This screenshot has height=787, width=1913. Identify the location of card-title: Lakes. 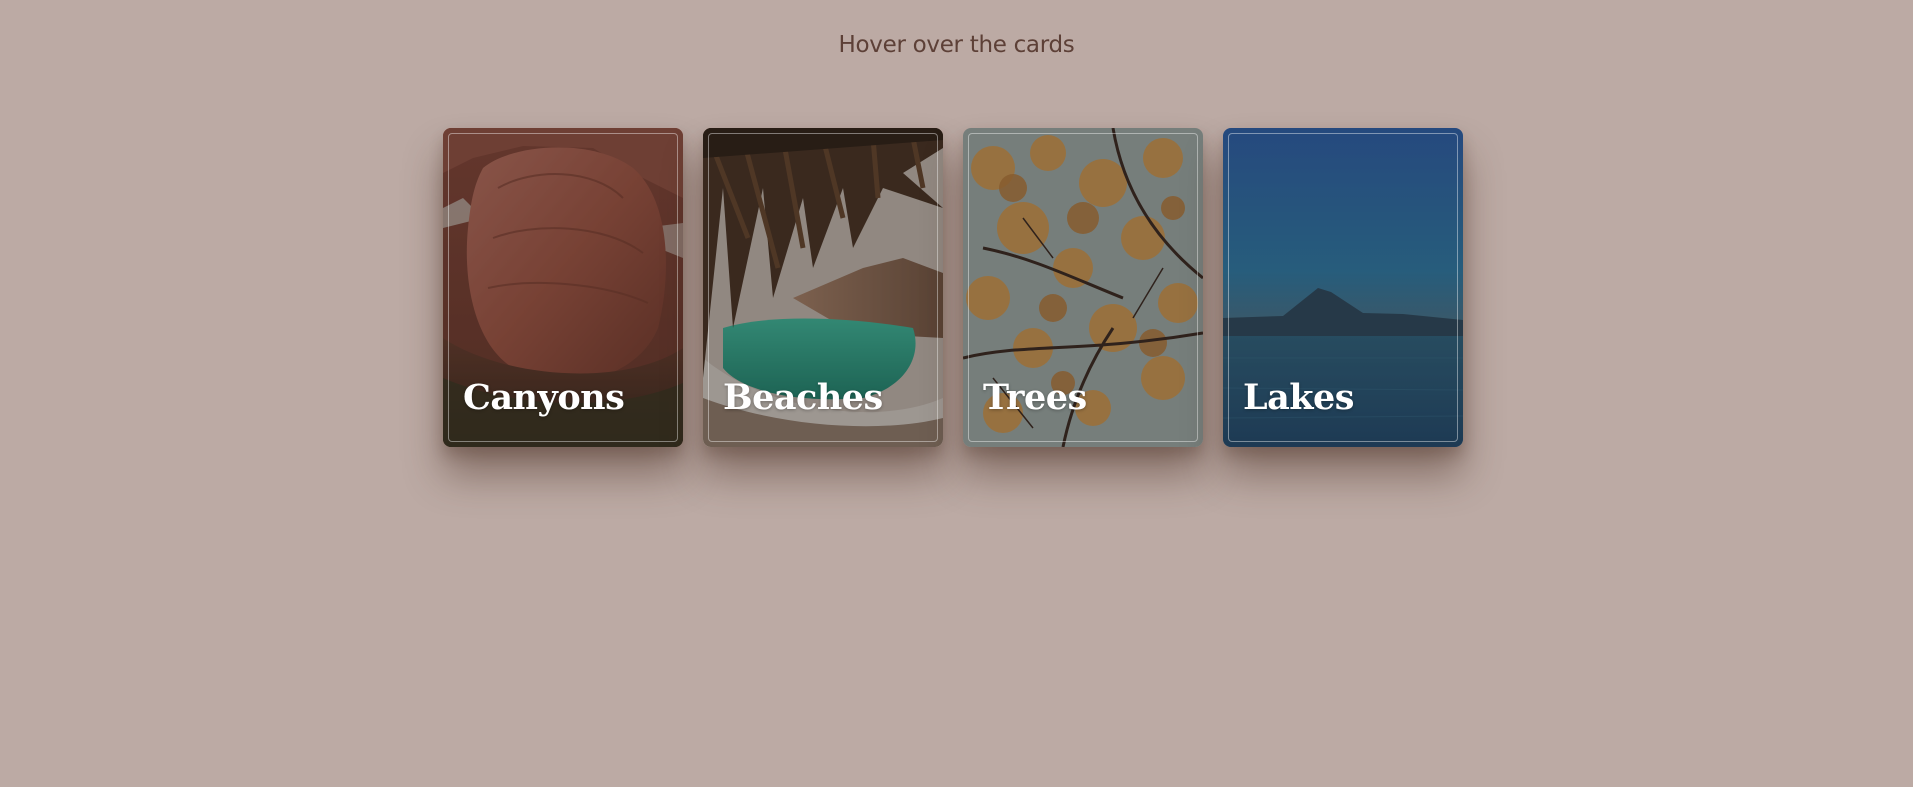
(1299, 397).